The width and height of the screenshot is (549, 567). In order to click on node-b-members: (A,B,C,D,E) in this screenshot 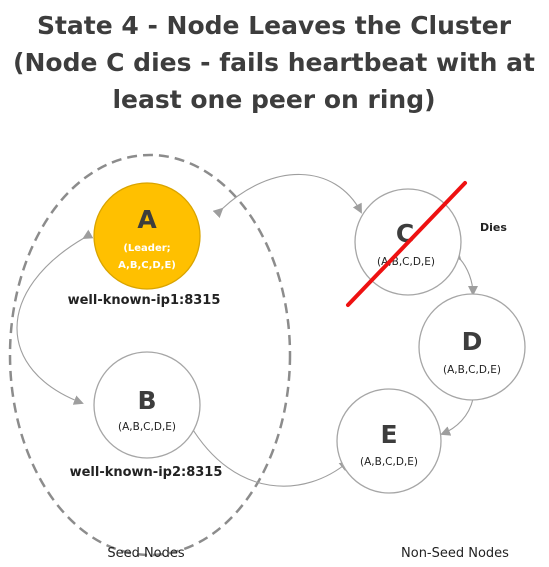, I will do `click(147, 427)`.